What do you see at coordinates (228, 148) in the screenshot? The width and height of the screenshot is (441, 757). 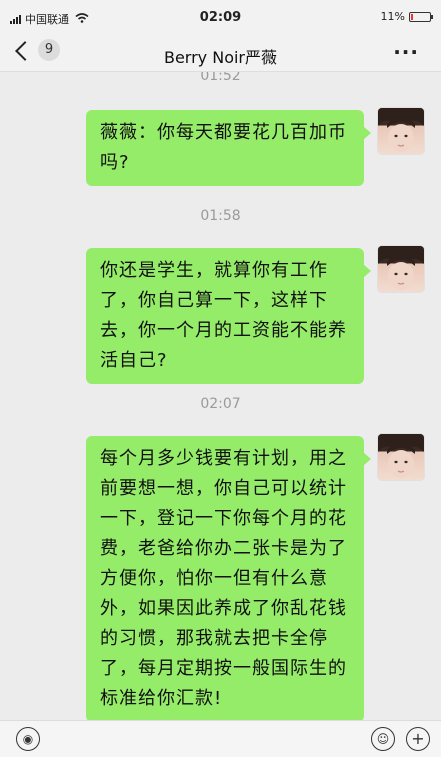 I see `message-bubble: 薇薇：你每天都要花几百加币吗?` at bounding box center [228, 148].